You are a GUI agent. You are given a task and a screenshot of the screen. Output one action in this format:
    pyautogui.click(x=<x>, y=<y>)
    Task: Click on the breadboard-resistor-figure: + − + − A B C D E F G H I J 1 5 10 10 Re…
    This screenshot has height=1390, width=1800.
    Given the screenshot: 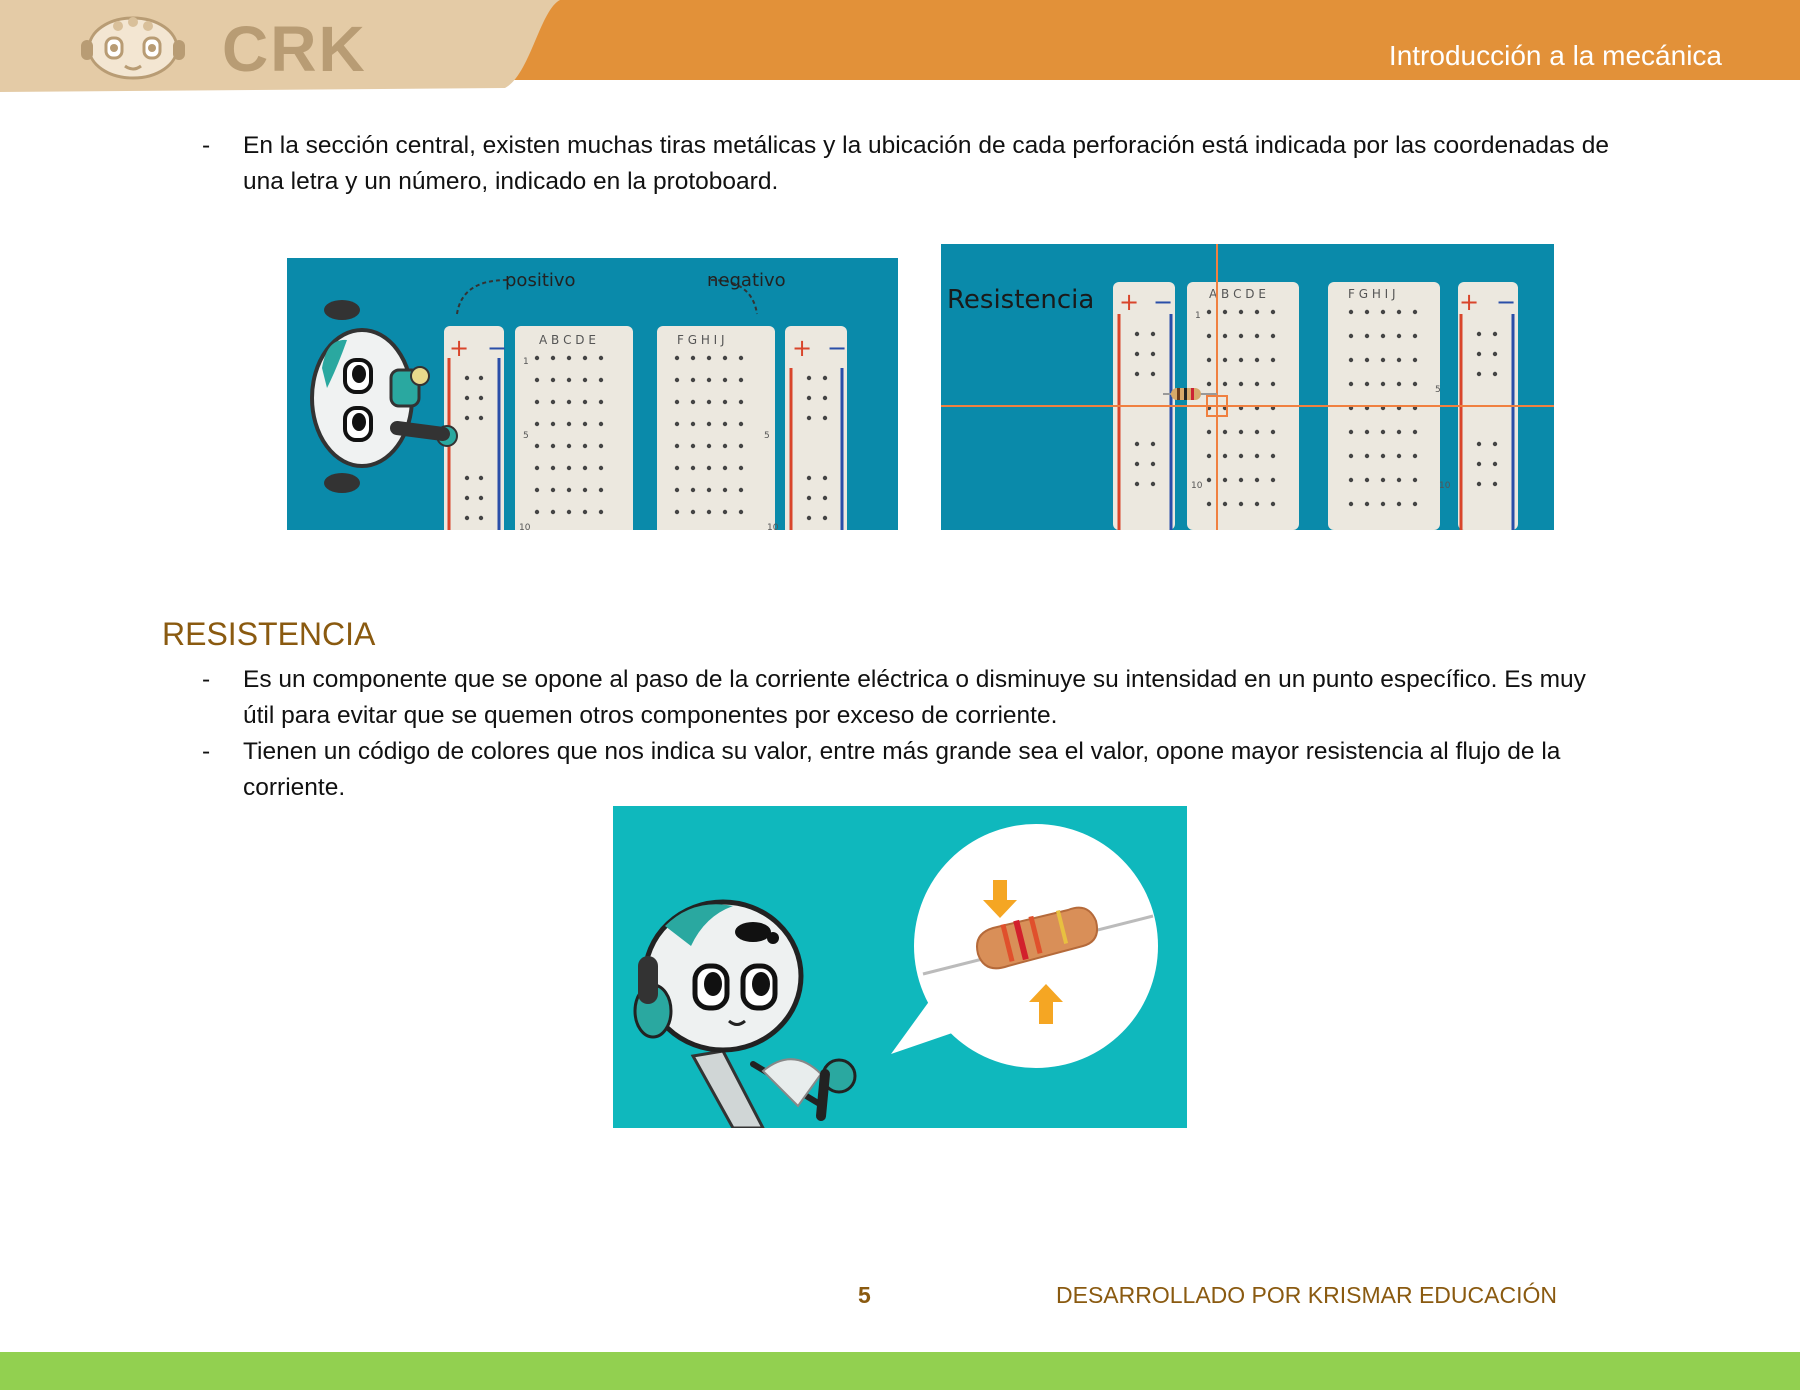 What is the action you would take?
    pyautogui.click(x=1247, y=387)
    